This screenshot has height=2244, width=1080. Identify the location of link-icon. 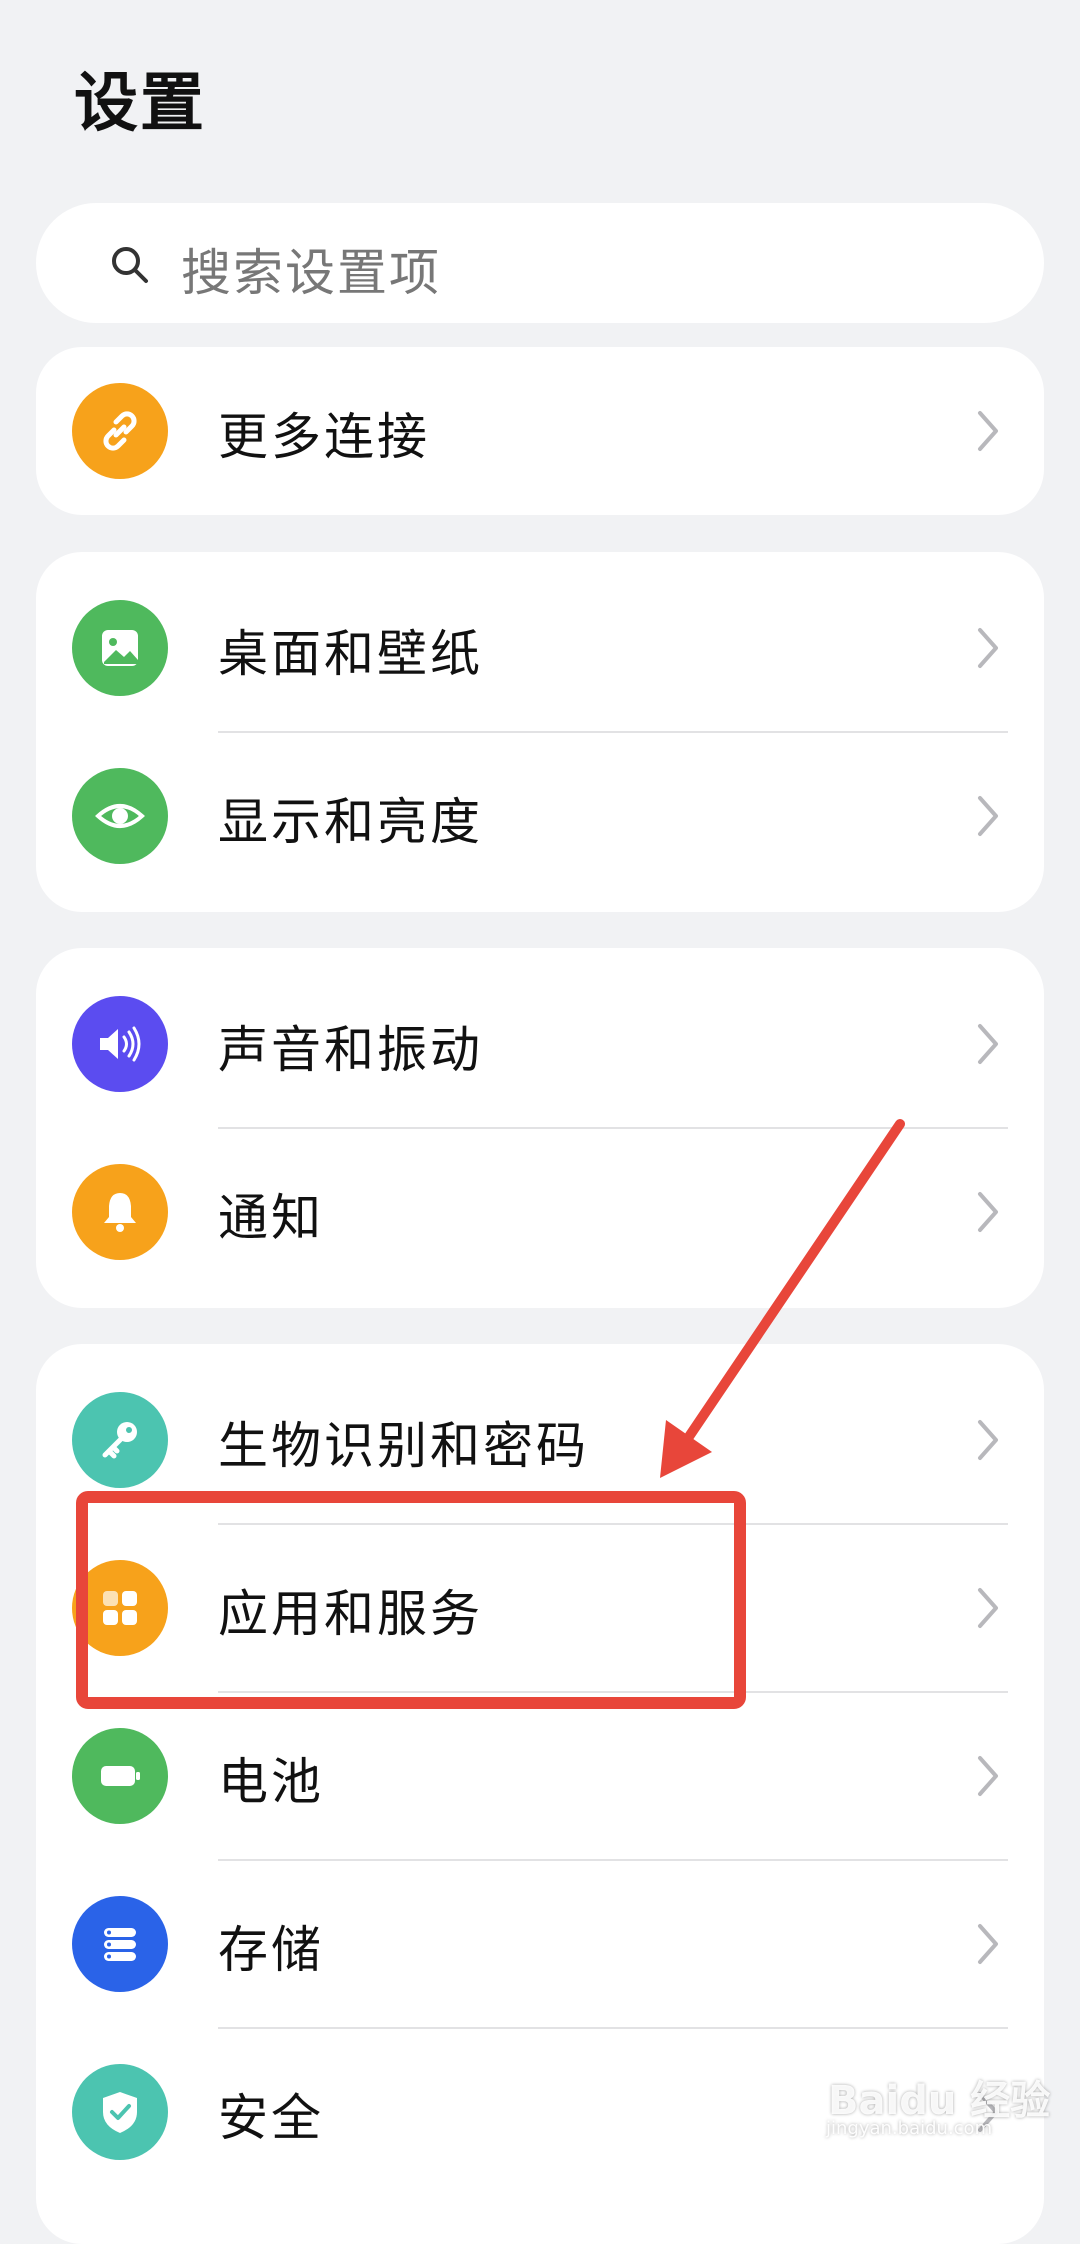
(120, 431).